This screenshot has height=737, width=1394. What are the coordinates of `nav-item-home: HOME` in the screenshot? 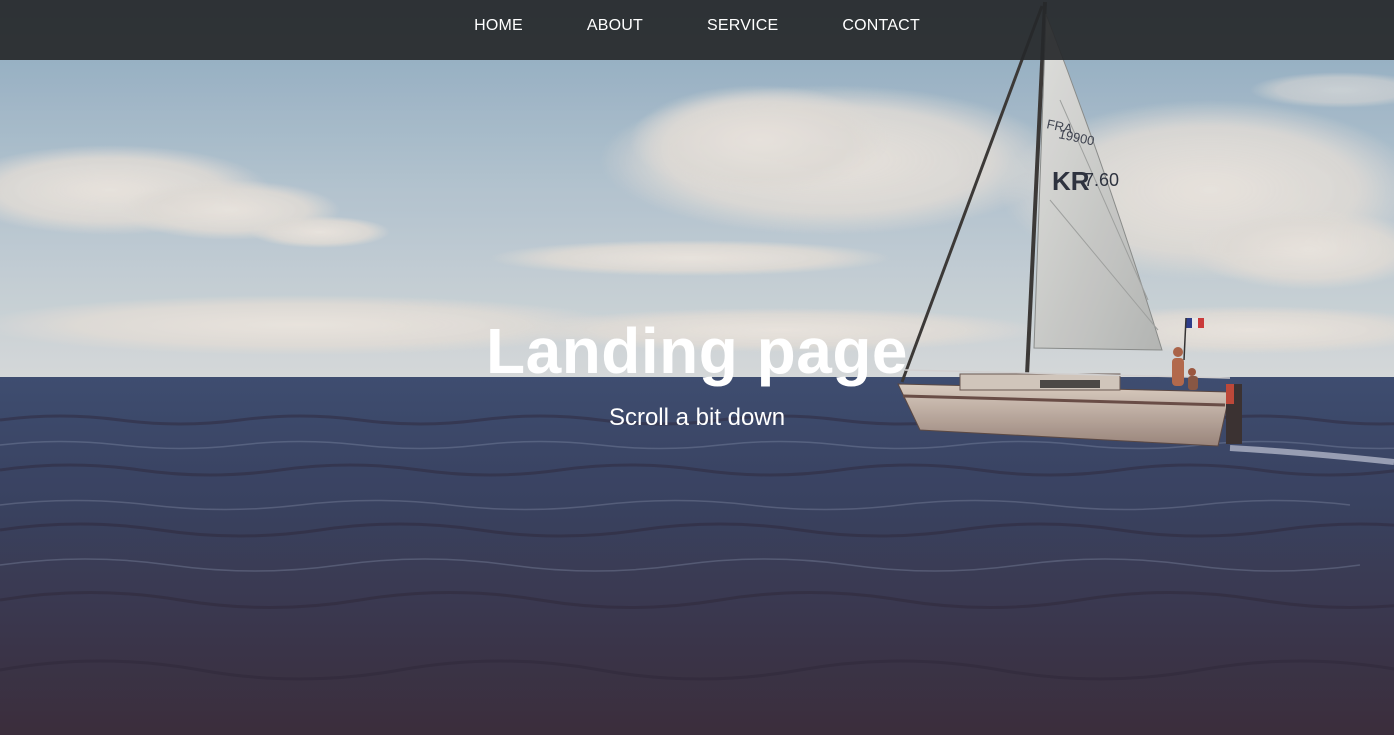 It's located at (498, 26).